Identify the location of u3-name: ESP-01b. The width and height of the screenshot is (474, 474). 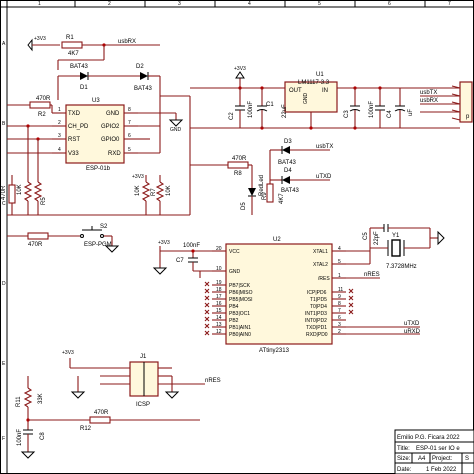
(98, 169).